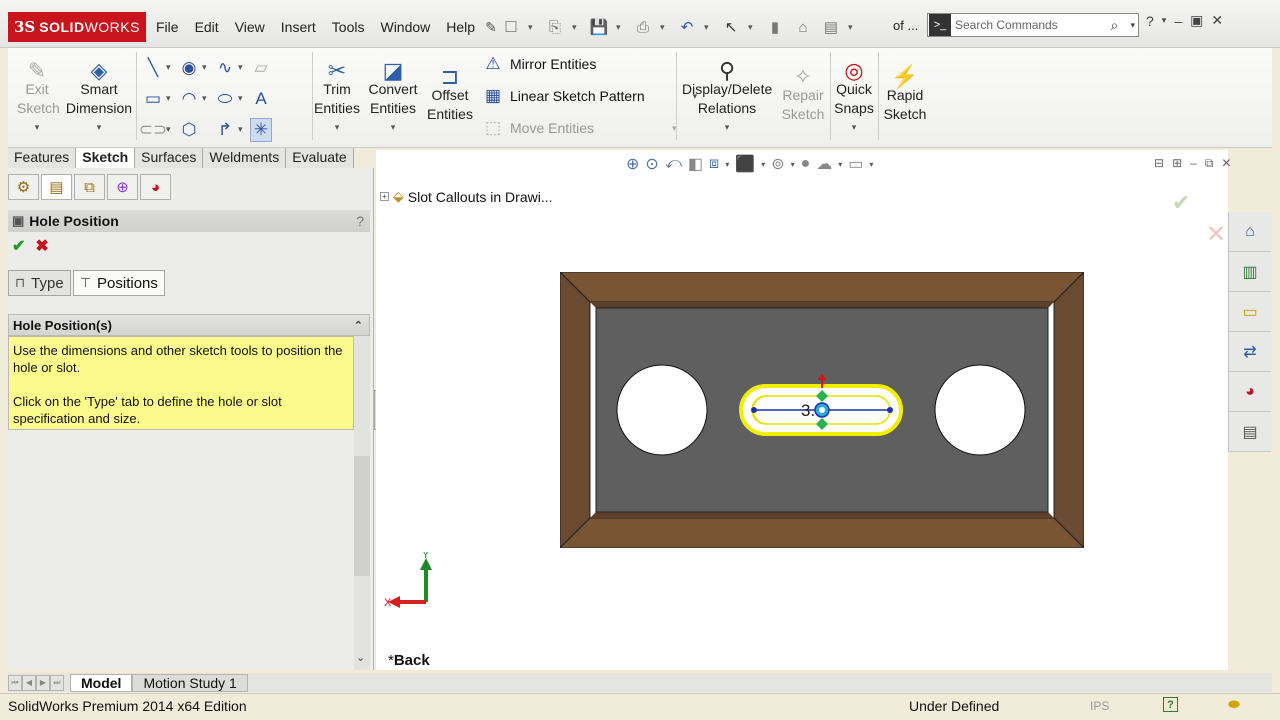 Image resolution: width=1280 pixels, height=720 pixels. Describe the element at coordinates (905, 91) in the screenshot. I see `rapid-sketch-button: ⚡ Rapid Sketch` at that location.